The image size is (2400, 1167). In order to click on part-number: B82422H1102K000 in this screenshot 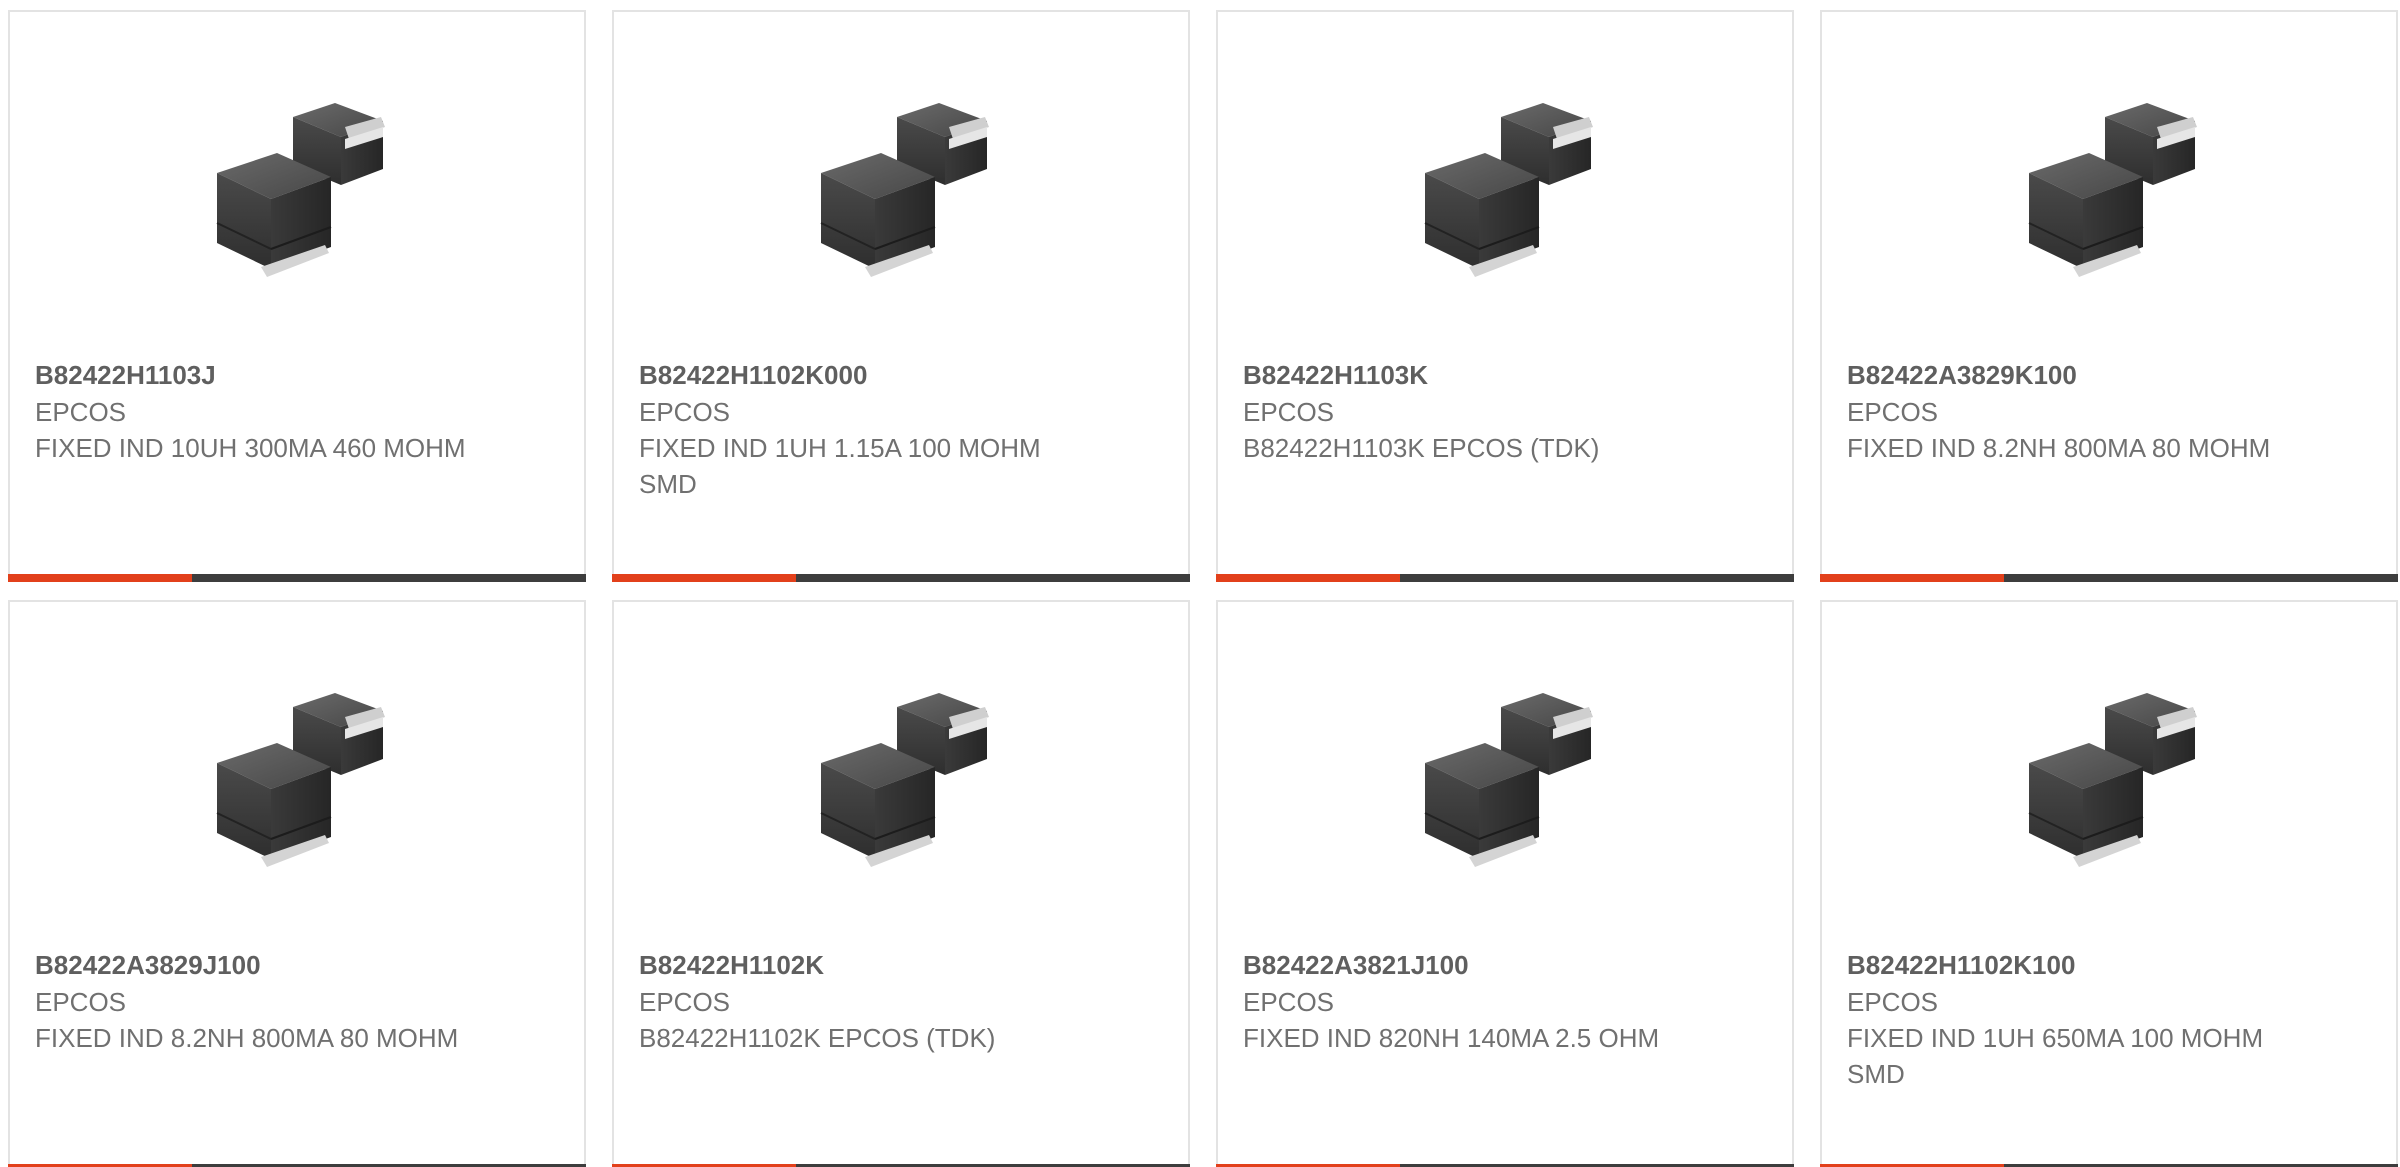, I will do `click(859, 375)`.